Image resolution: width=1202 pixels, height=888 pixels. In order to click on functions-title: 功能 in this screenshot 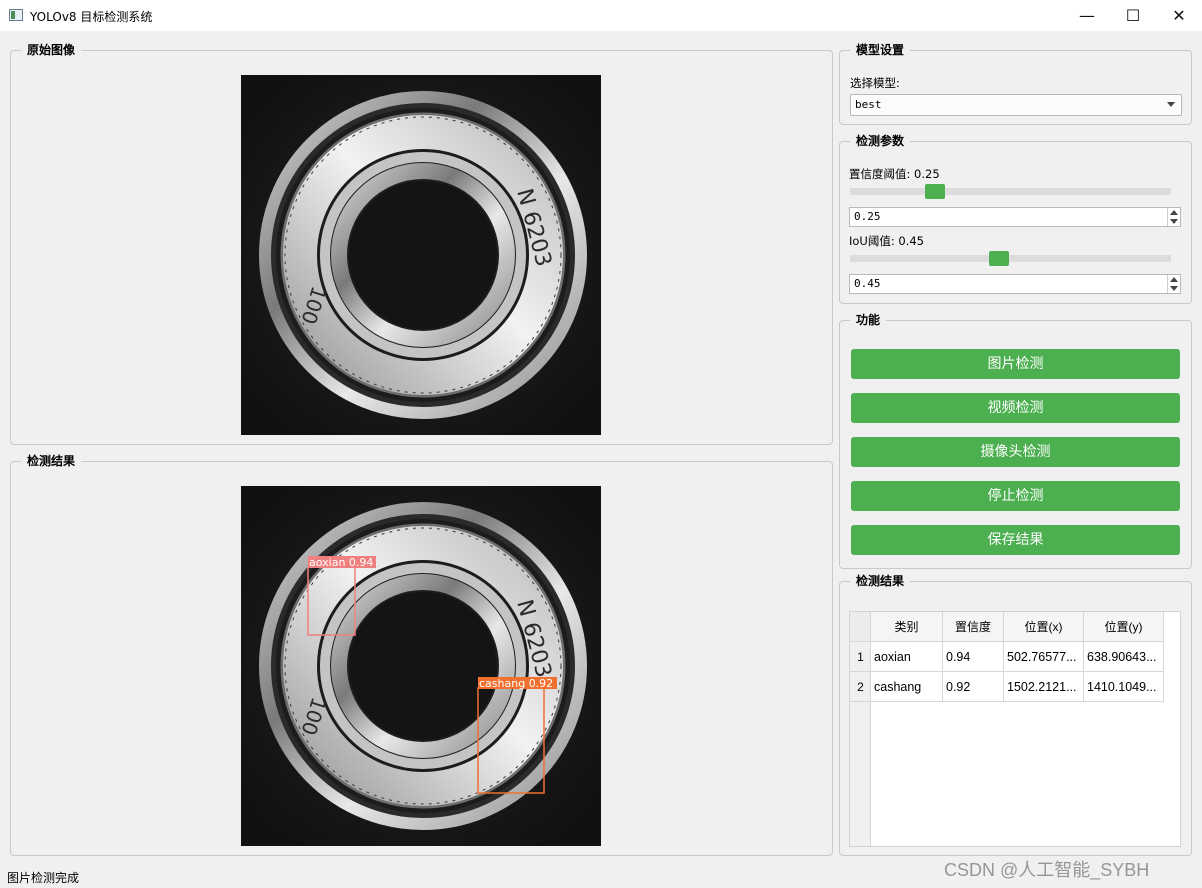, I will do `click(868, 320)`.